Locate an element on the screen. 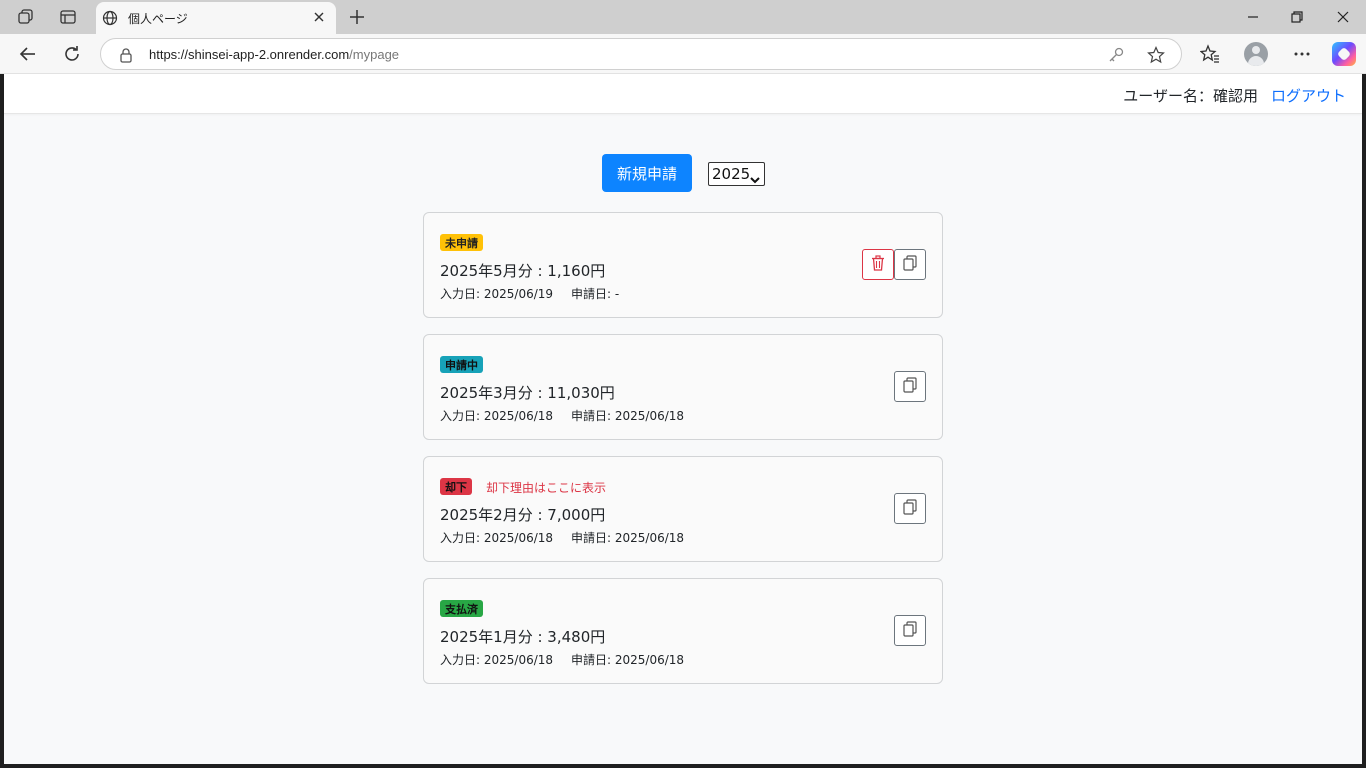 The height and width of the screenshot is (768, 1366). new-application-button: 新規申請 is located at coordinates (647, 173).